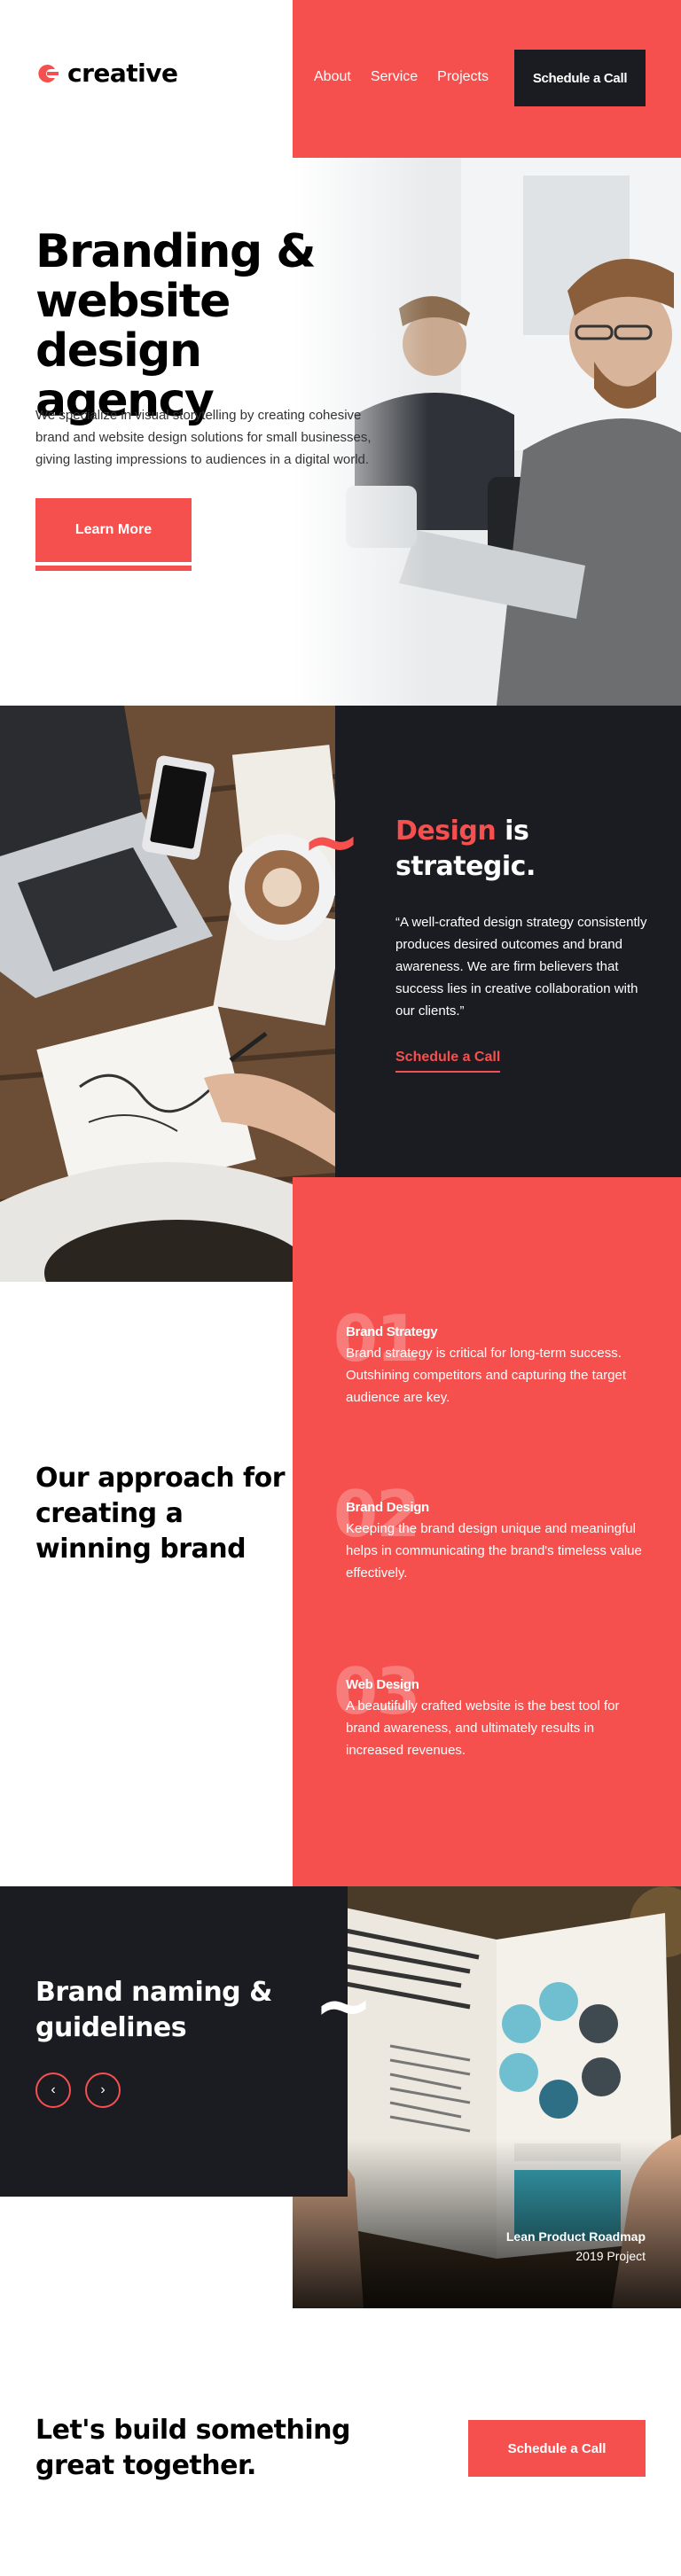 This screenshot has height=2576, width=681. I want to click on carousel-next-button: ›, so click(103, 2090).